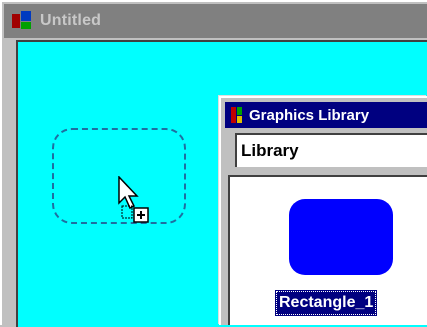 The height and width of the screenshot is (327, 427). What do you see at coordinates (341, 237) in the screenshot?
I see `rectangle-preview` at bounding box center [341, 237].